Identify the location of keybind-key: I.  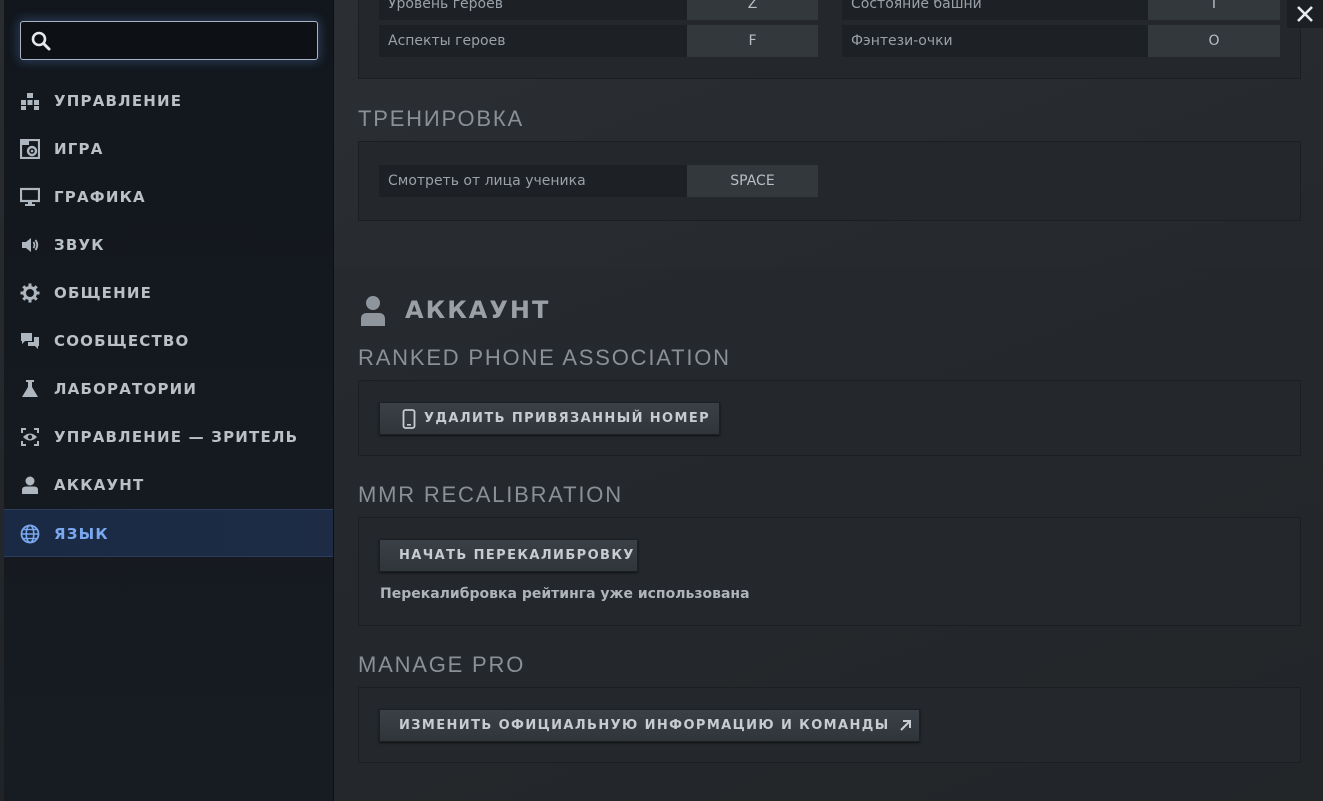
(1214, 10).